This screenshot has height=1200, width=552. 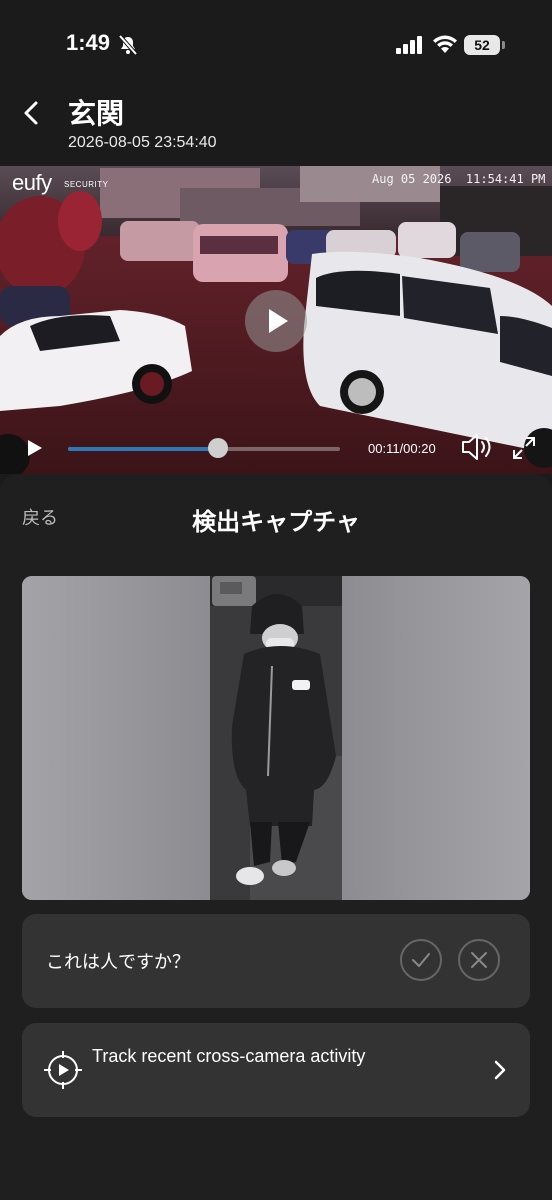 I want to click on speaker-icon, so click(x=477, y=447).